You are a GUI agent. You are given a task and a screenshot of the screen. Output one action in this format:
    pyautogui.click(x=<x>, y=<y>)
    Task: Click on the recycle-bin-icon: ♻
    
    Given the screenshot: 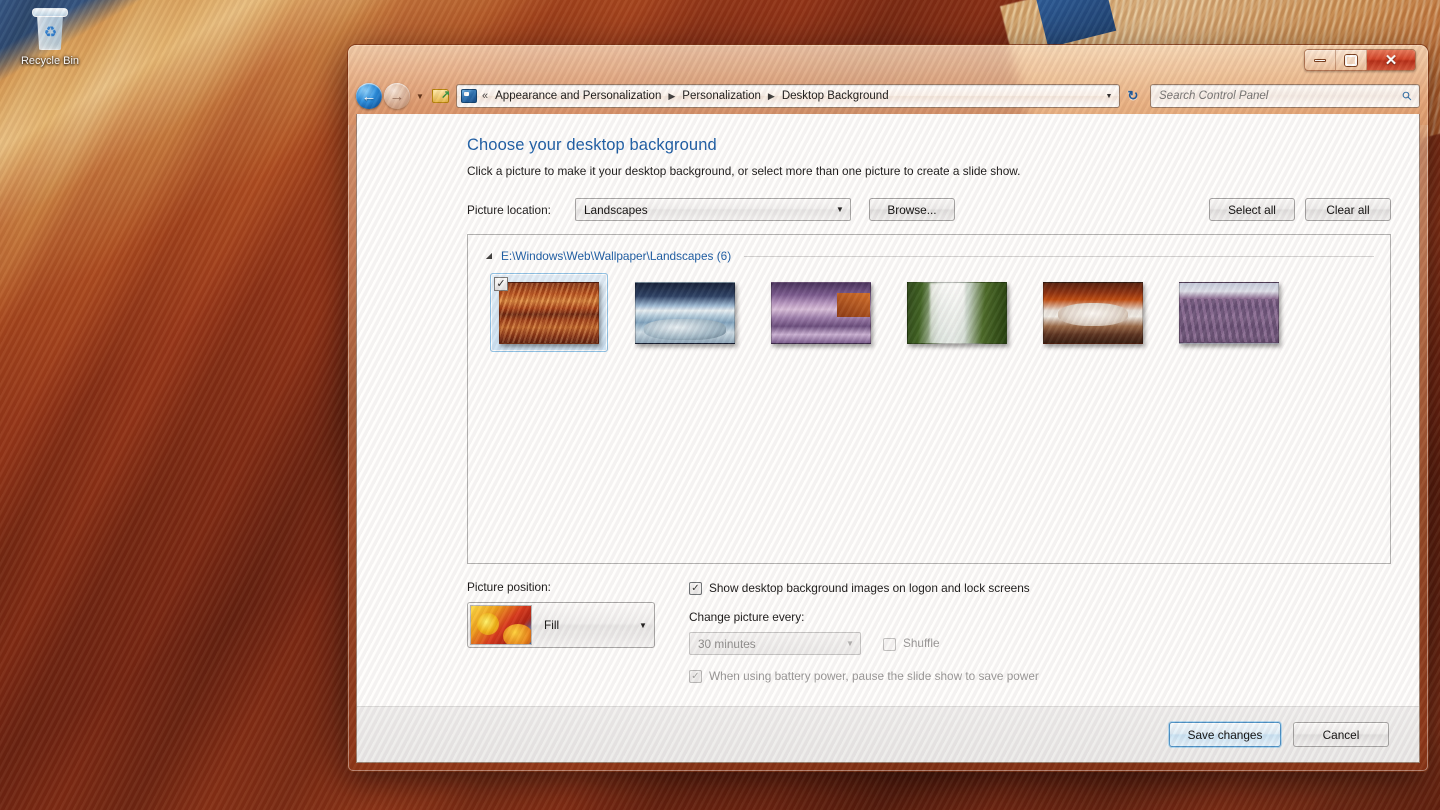 What is the action you would take?
    pyautogui.click(x=50, y=29)
    